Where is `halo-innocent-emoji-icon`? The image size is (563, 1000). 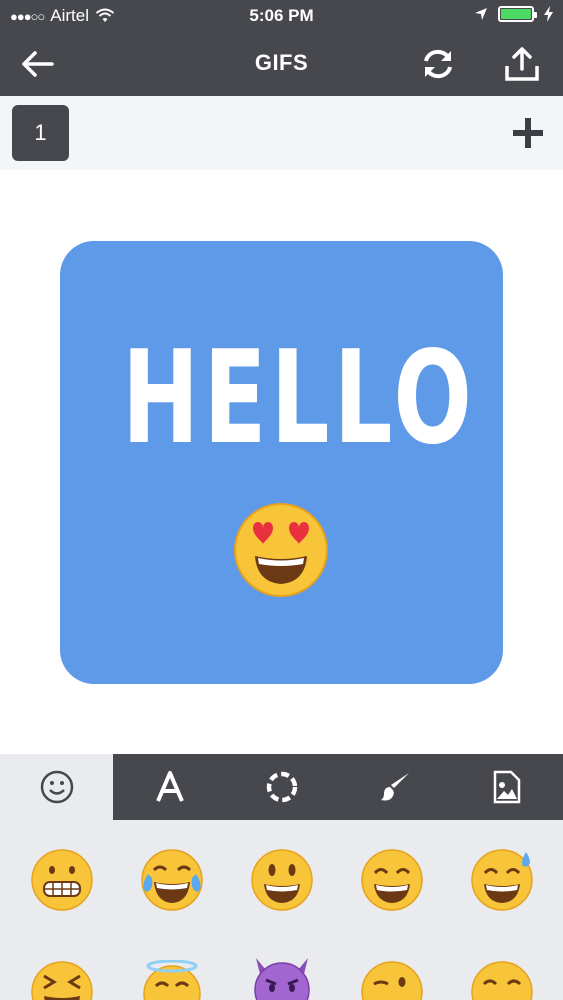
halo-innocent-emoji-icon is located at coordinates (172, 980).